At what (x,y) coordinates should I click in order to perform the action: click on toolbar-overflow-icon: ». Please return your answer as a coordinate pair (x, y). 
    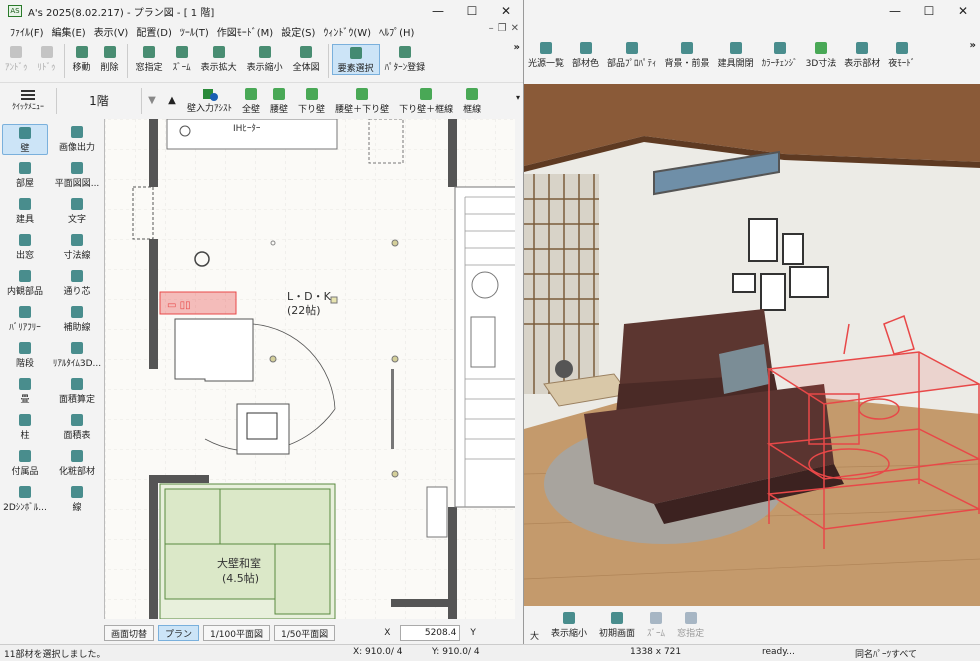
    Looking at the image, I should click on (517, 47).